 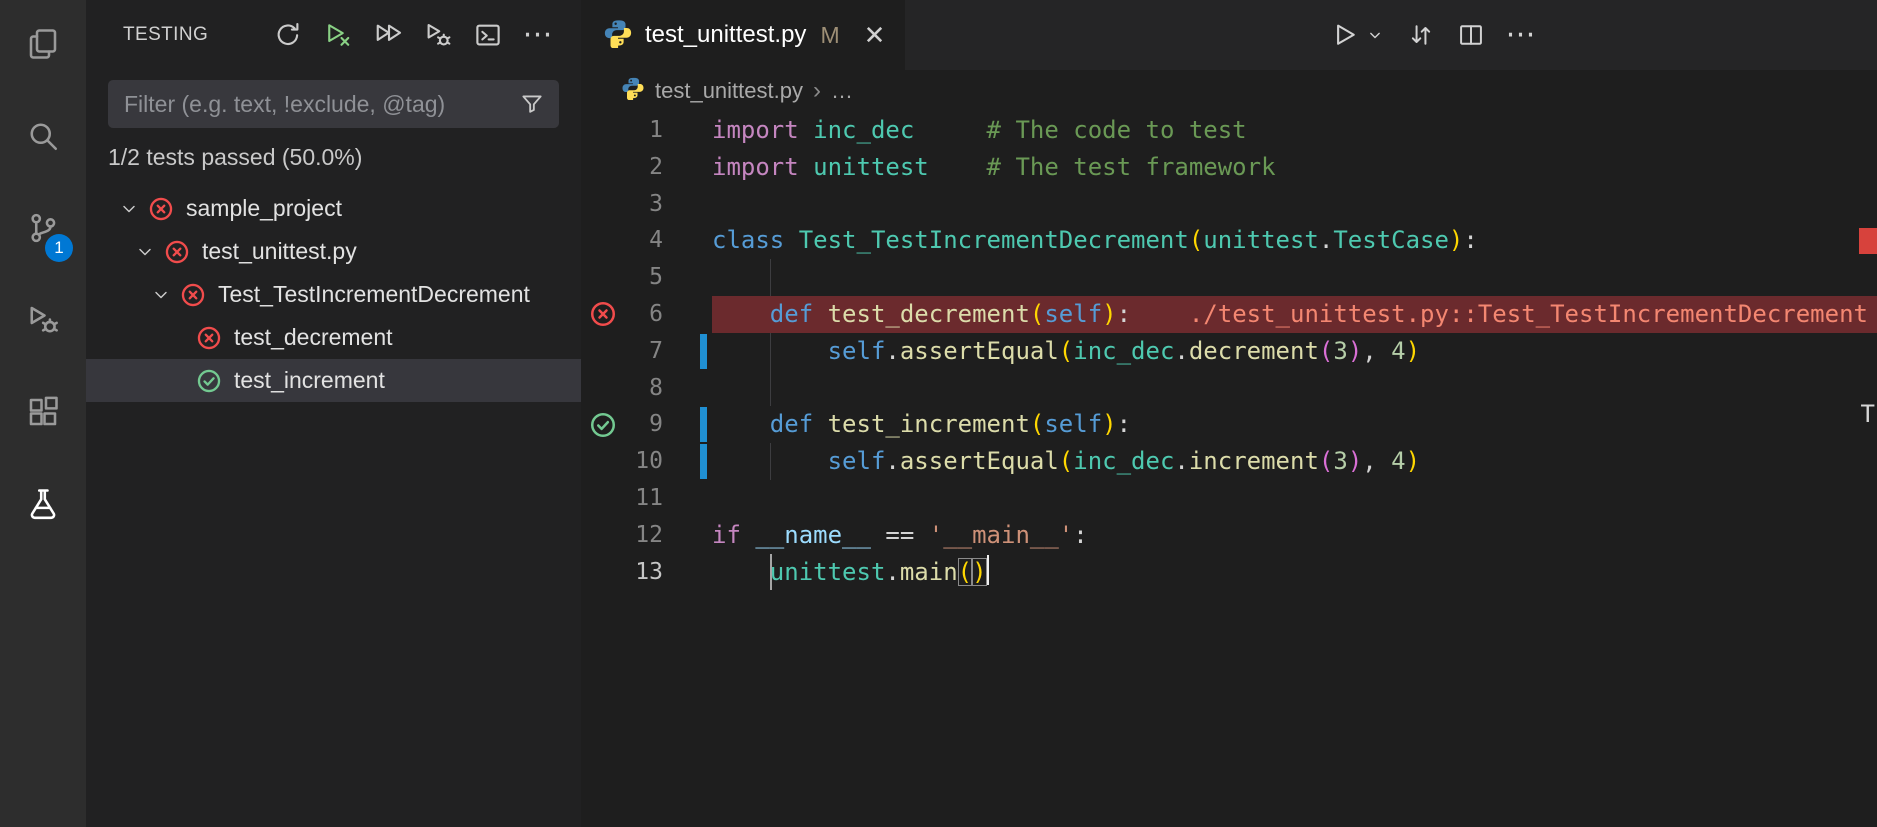 What do you see at coordinates (1294, 572) in the screenshot?
I see `code-line-content: unittest.main()` at bounding box center [1294, 572].